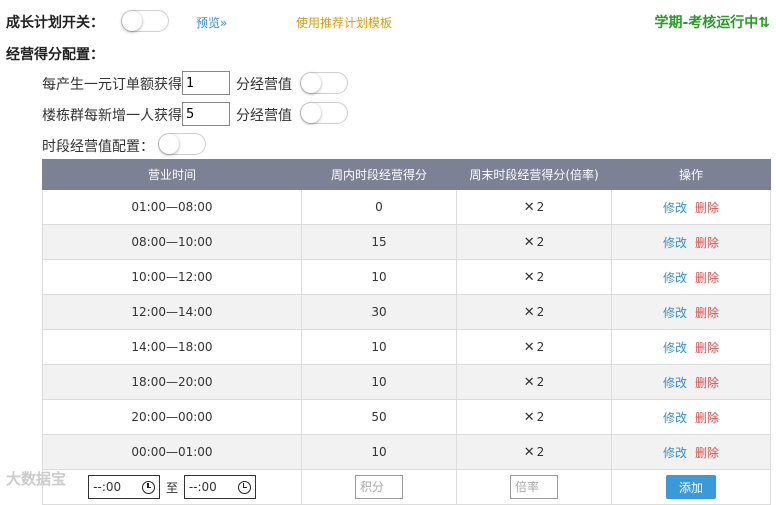  I want to click on weekday-score-cell: 0, so click(379, 207).